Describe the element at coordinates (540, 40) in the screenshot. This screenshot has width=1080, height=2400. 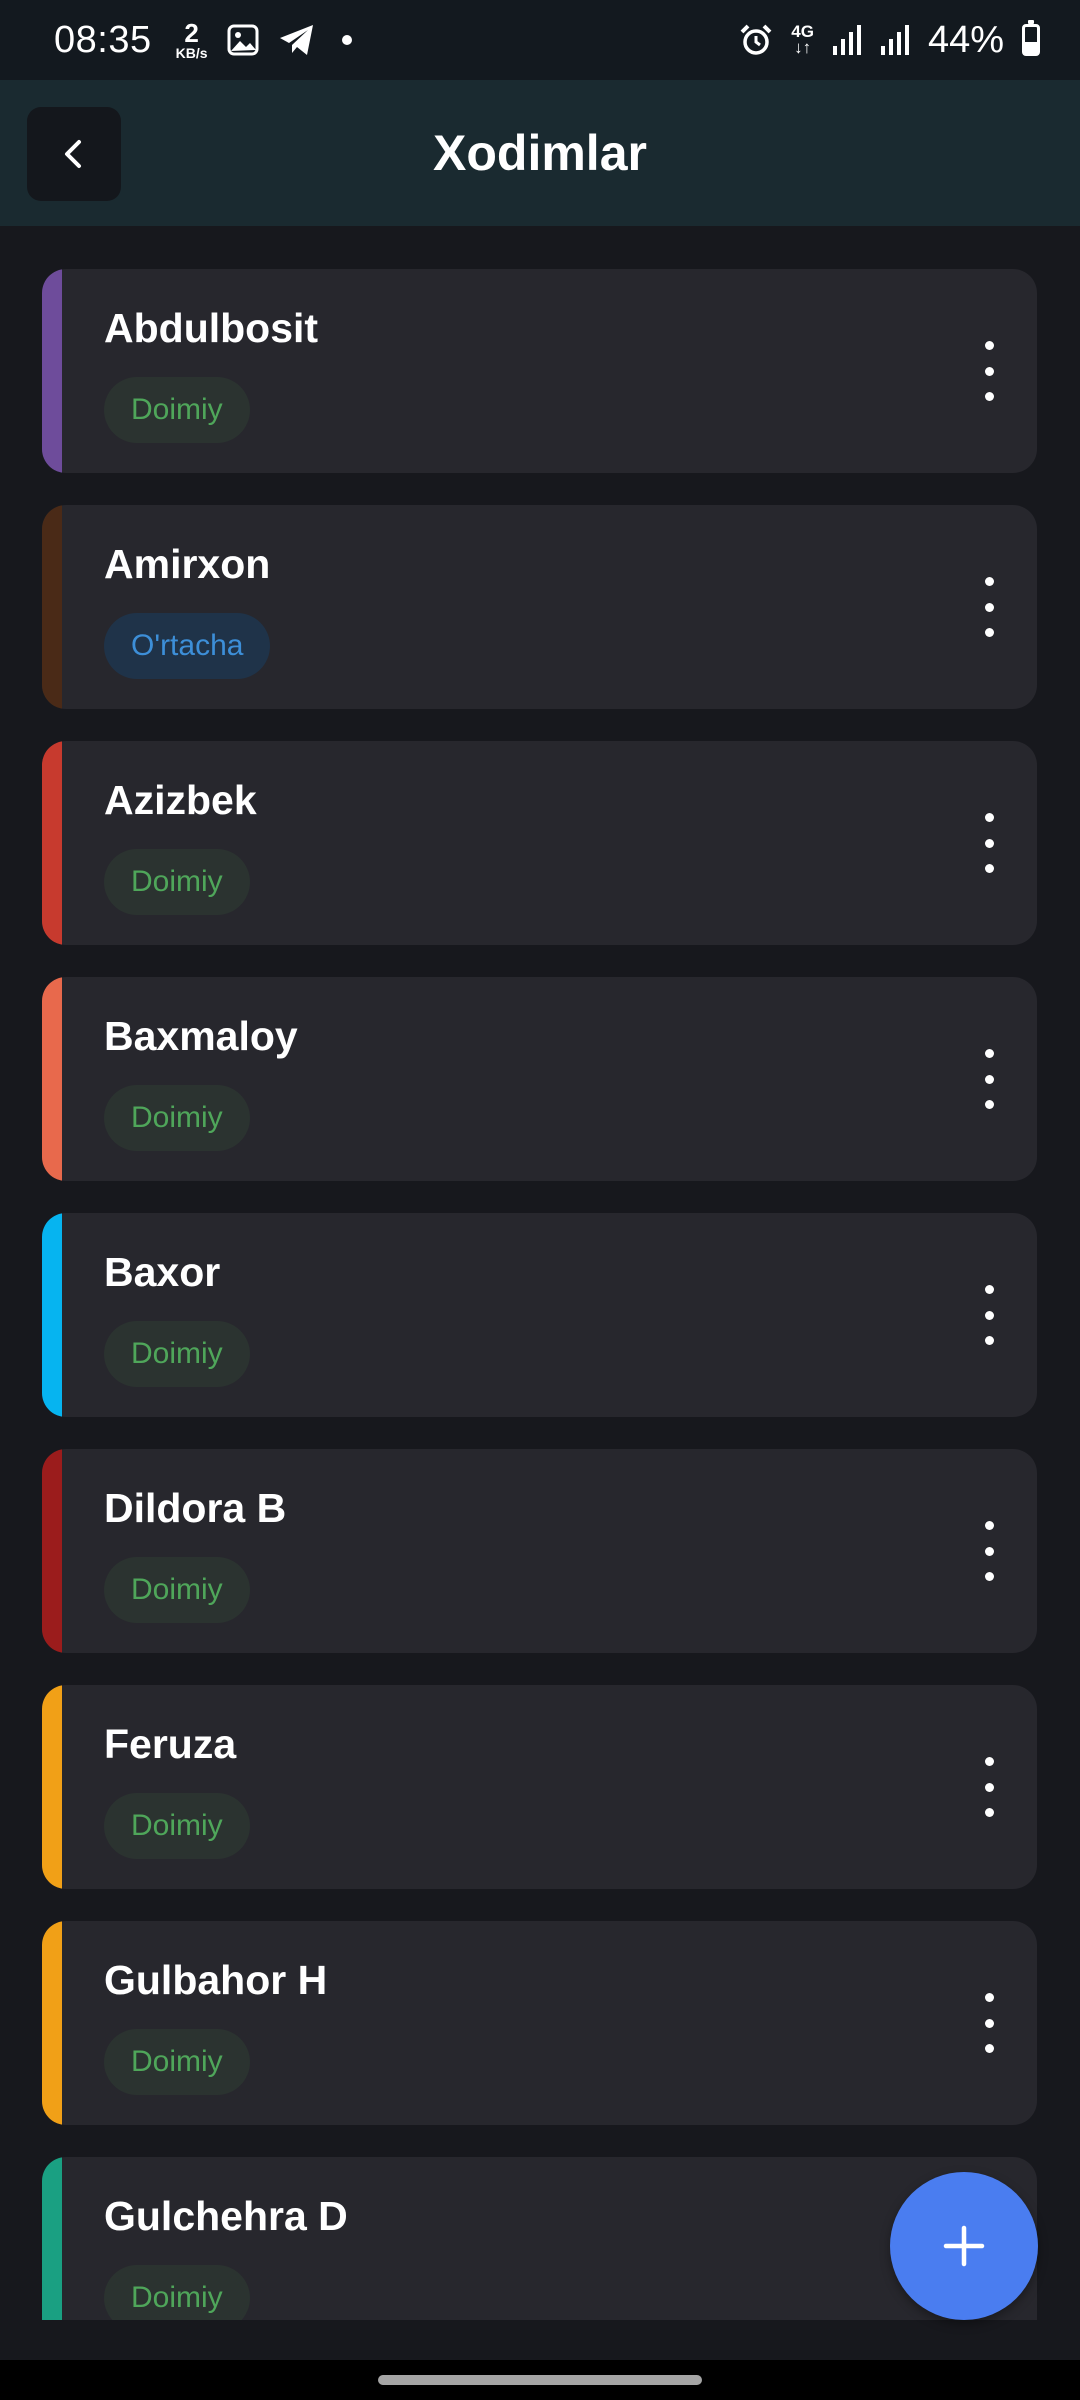
I see `status-bar: 08:35 2 KB/s 4G ↓↑ 44%` at that location.